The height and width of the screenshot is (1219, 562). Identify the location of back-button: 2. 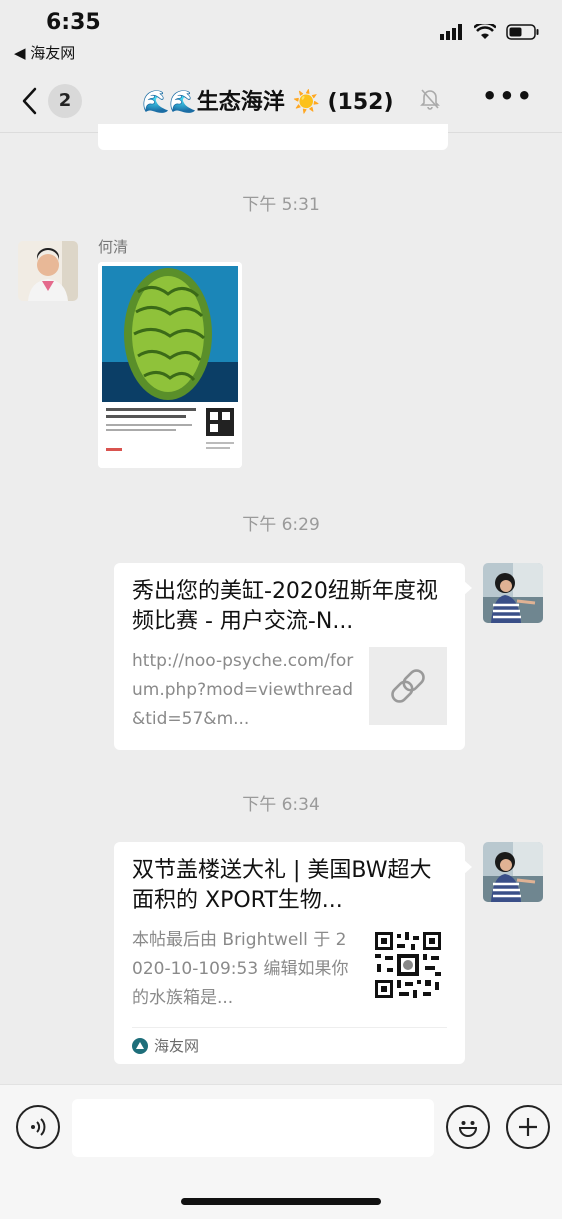
(55, 101).